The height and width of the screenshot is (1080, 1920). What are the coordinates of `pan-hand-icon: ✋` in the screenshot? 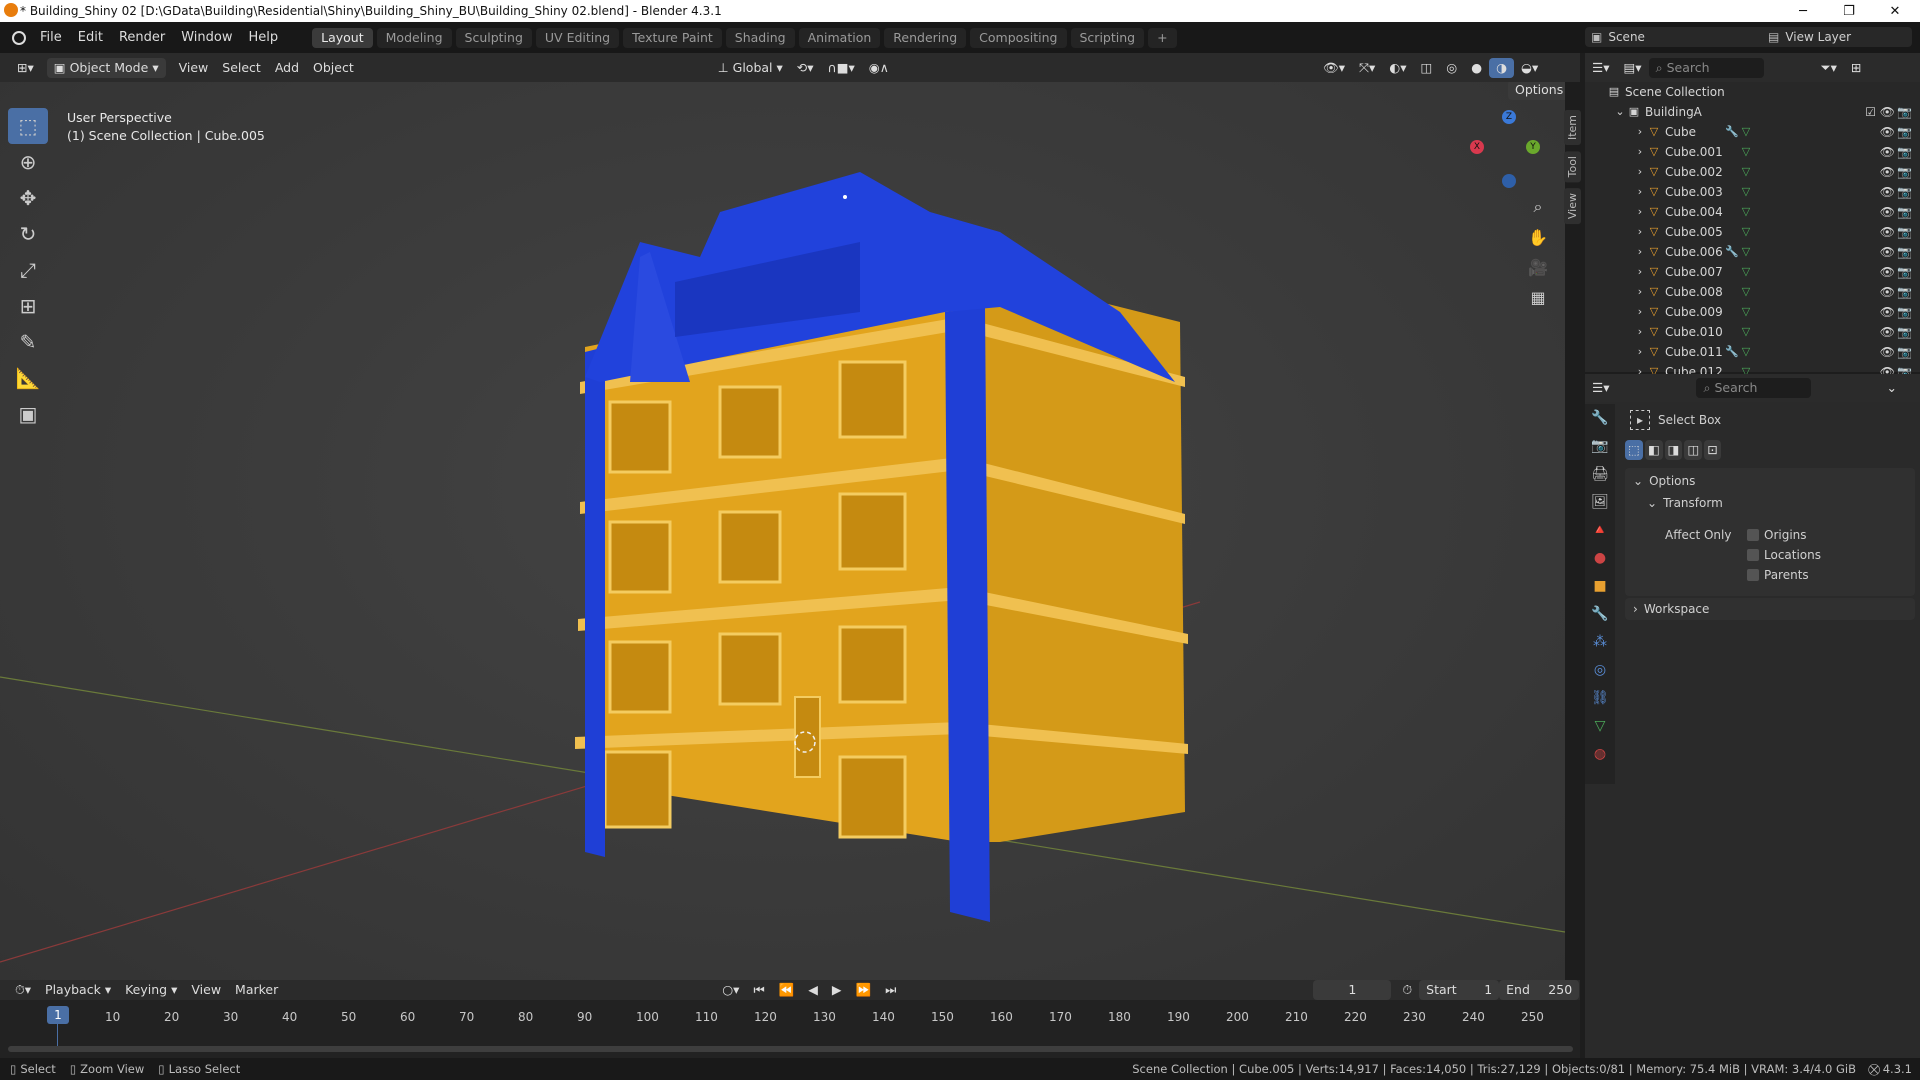 It's located at (1538, 237).